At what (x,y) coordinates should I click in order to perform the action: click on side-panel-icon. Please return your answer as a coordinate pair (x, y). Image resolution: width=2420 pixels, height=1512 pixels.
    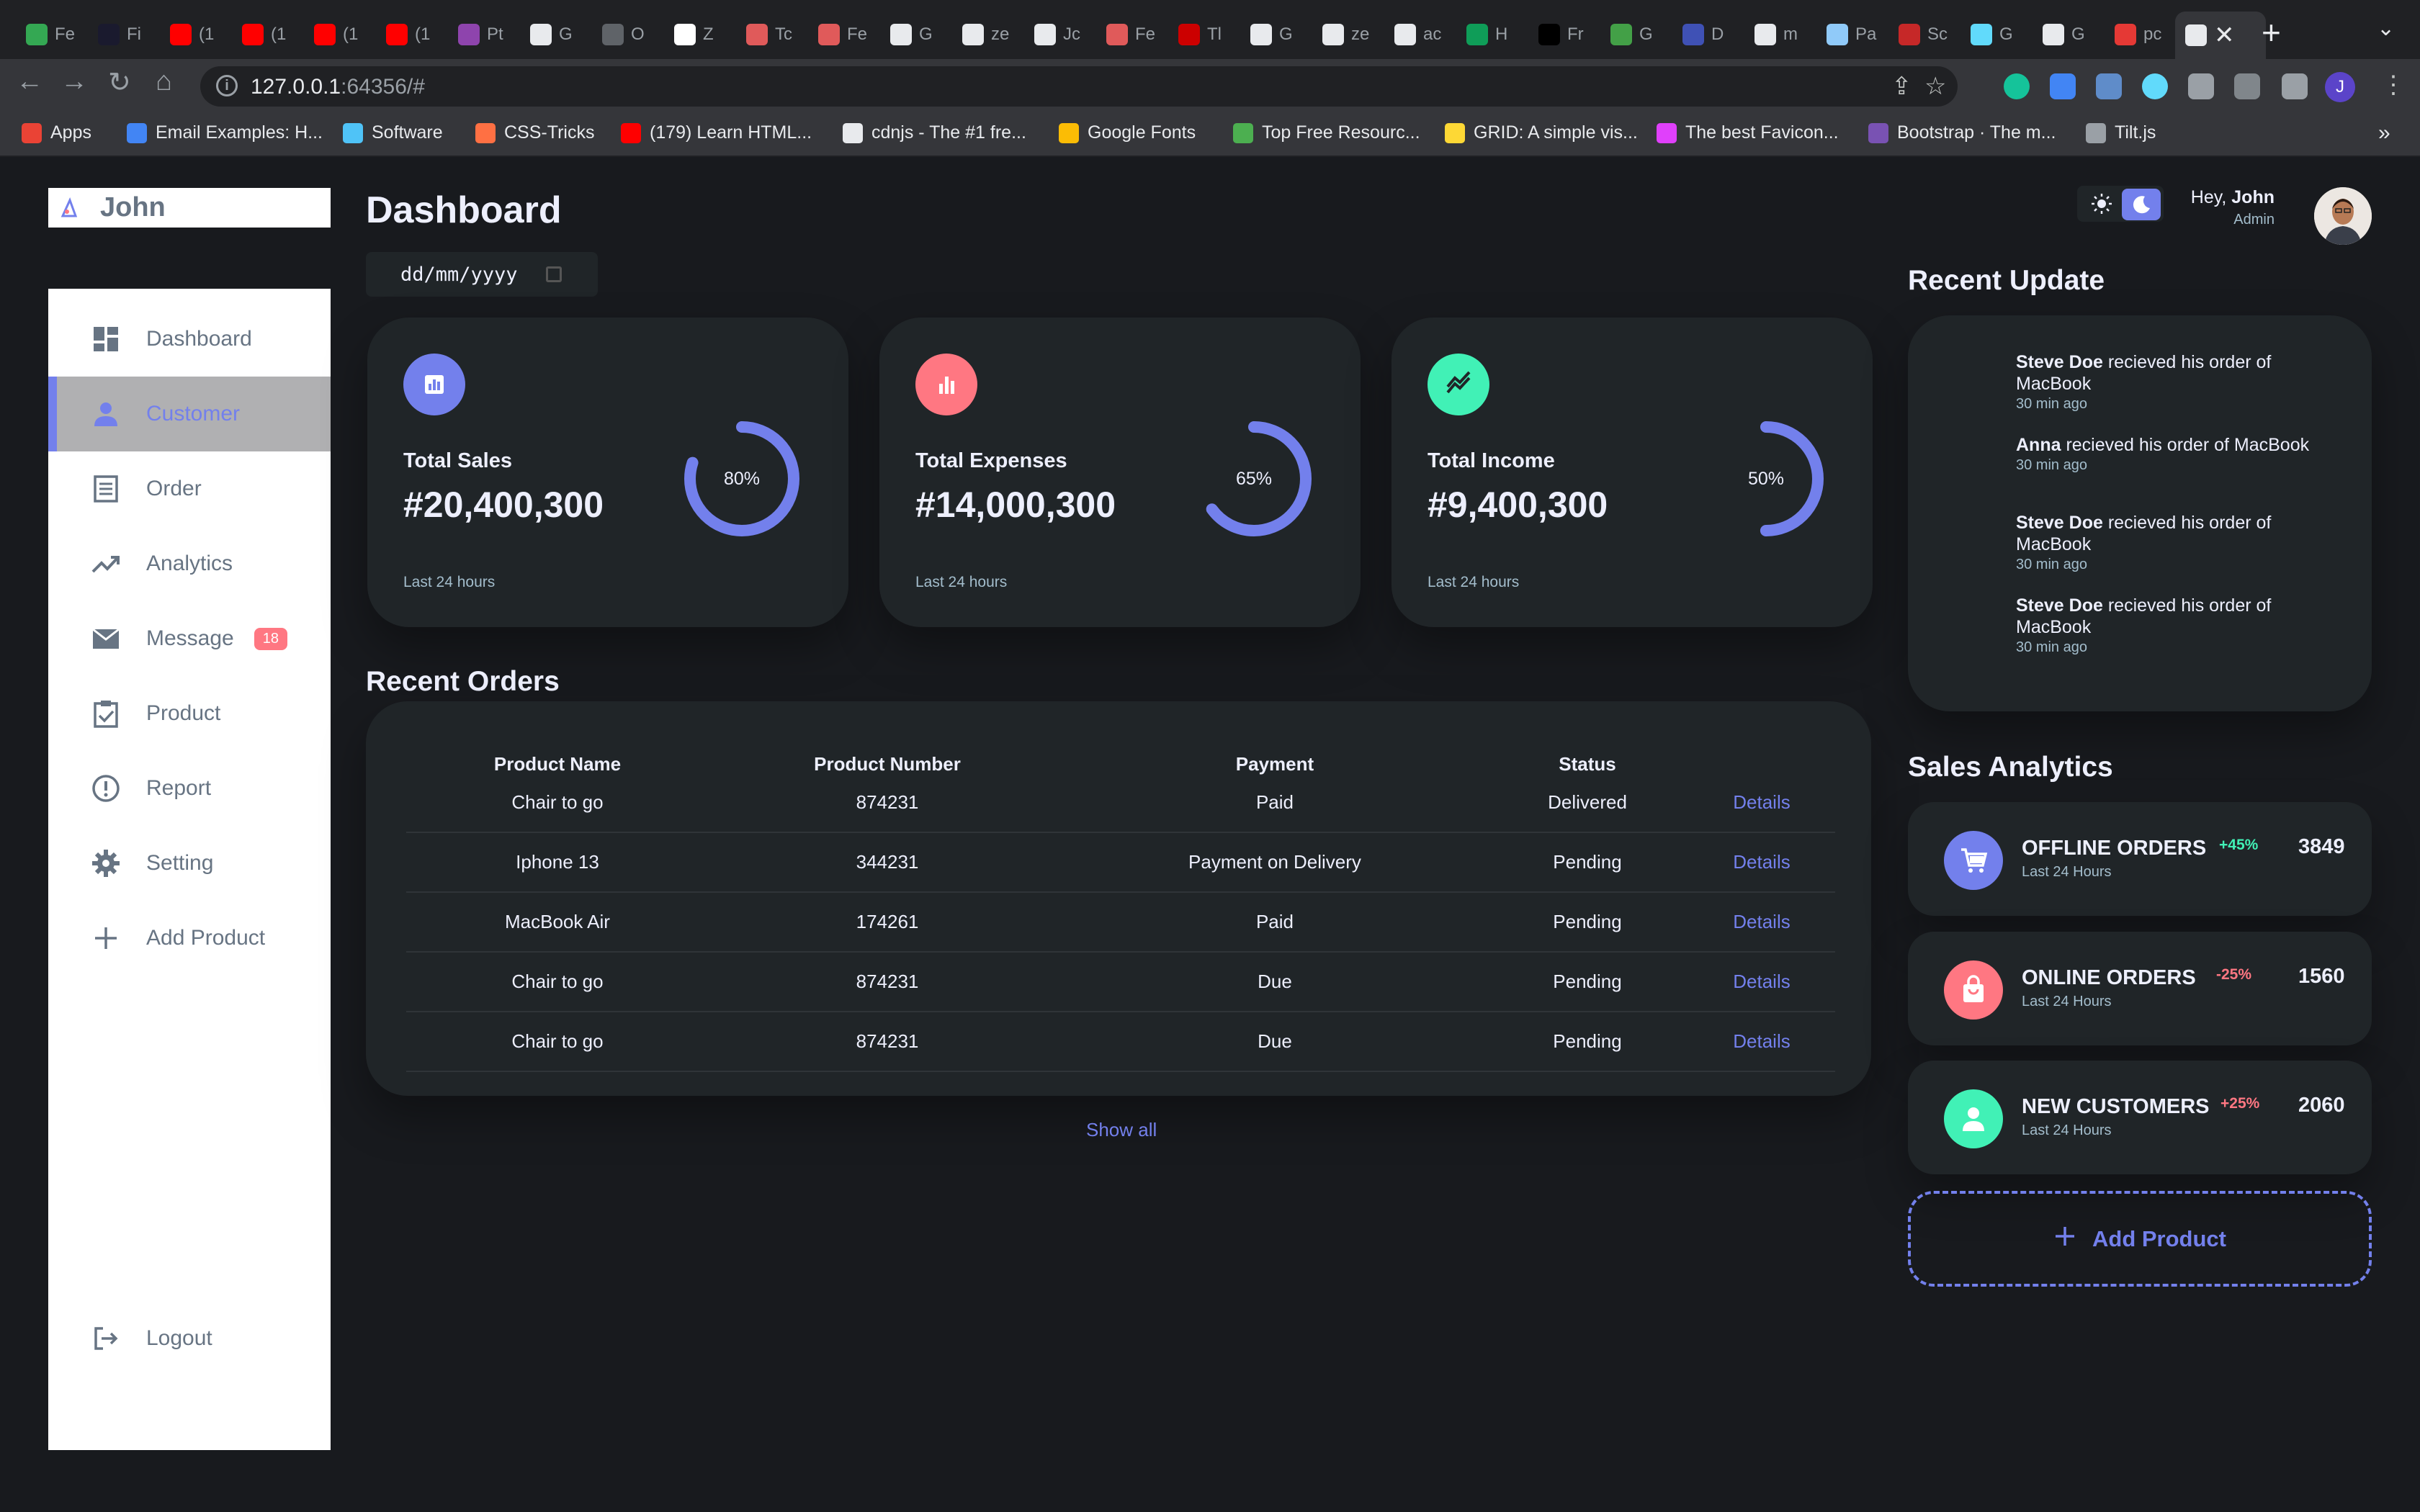
    Looking at the image, I should click on (2295, 86).